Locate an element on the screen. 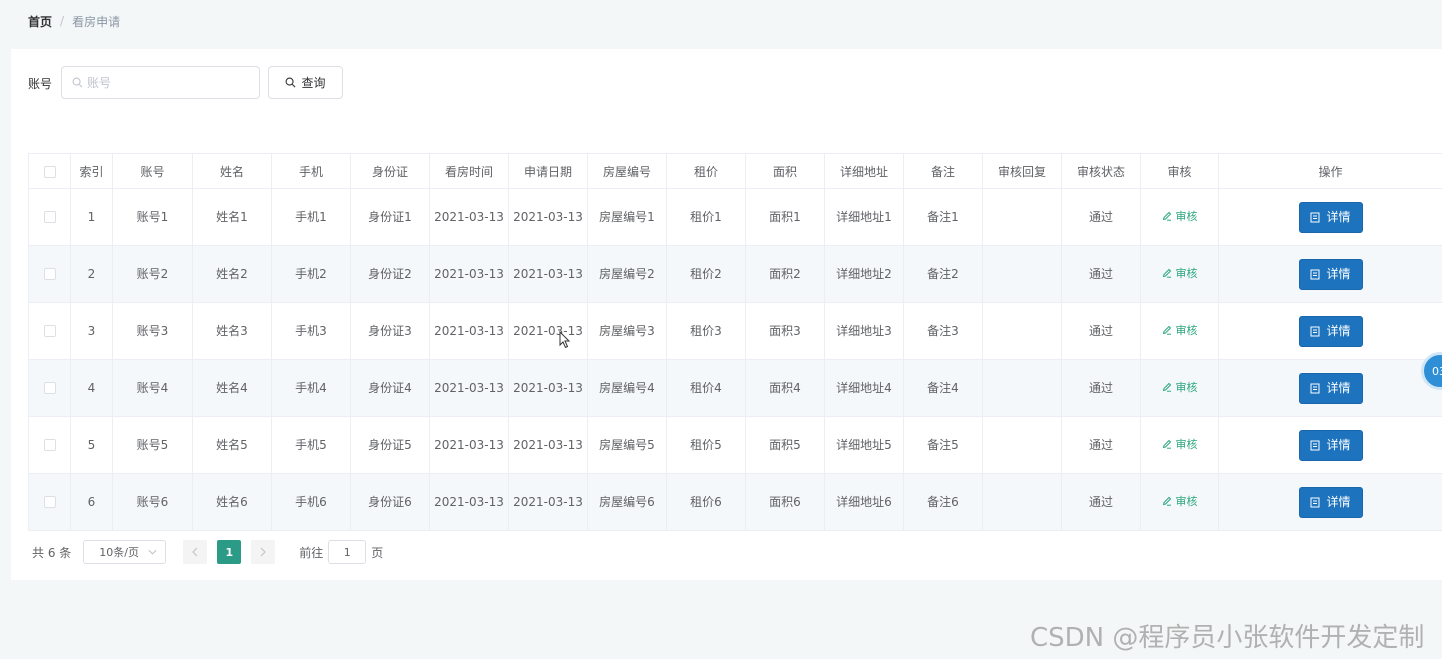  header-cell: 手机 is located at coordinates (311, 171).